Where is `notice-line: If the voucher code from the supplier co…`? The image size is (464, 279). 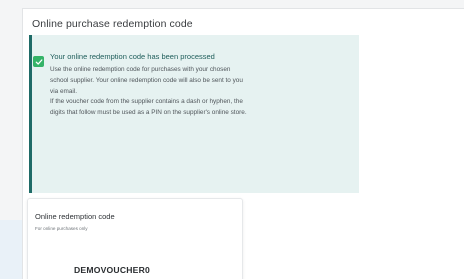 notice-line: If the voucher code from the supplier co… is located at coordinates (146, 102).